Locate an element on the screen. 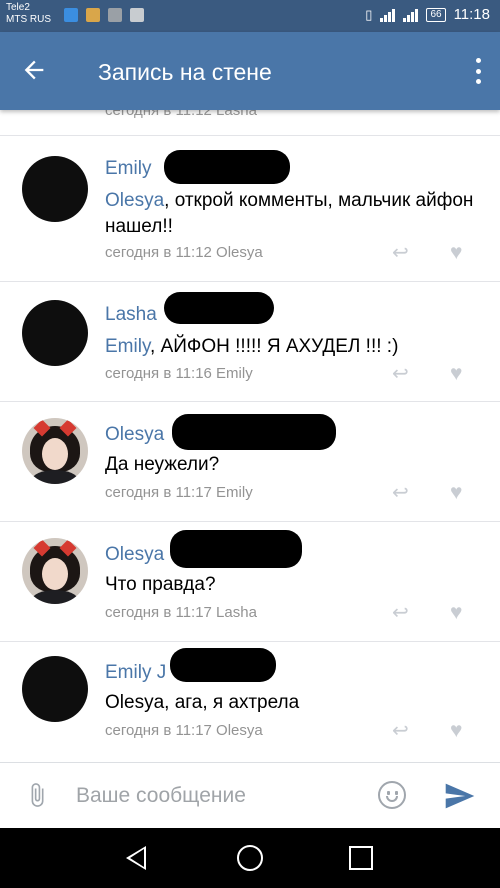 This screenshot has height=888, width=500. carrier-1: Tele2 is located at coordinates (18, 7).